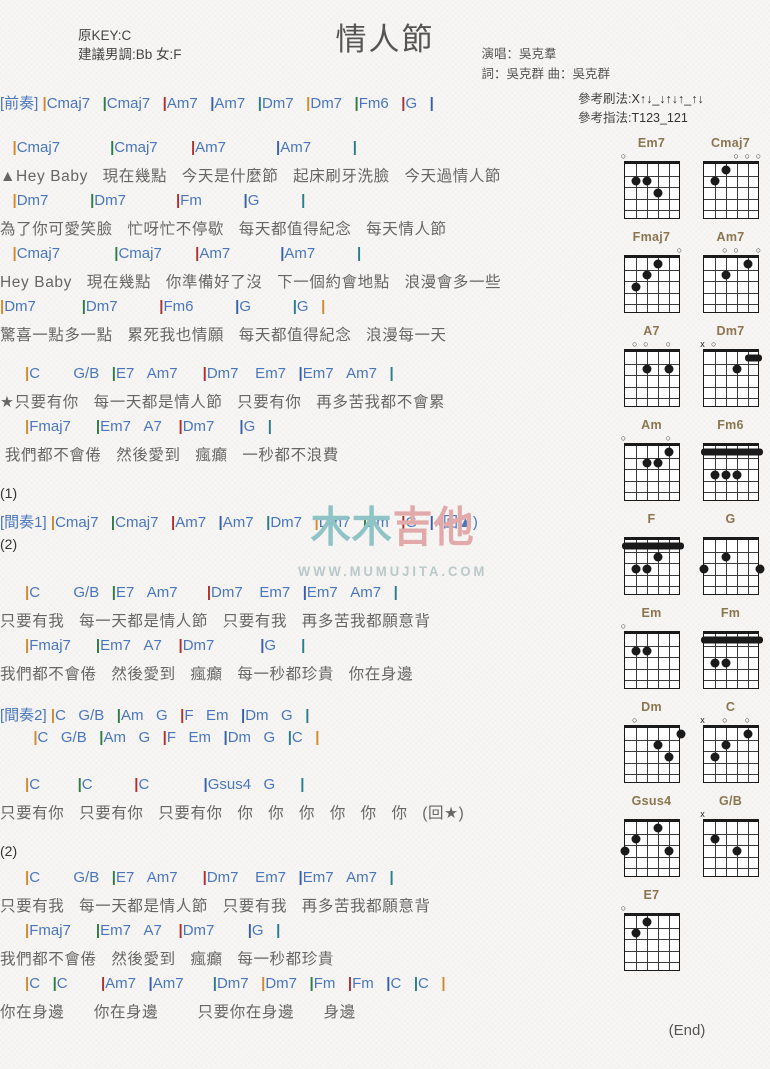  Describe the element at coordinates (163, 306) in the screenshot. I see `chord-line: |Dm7 |Dm7 |Fm6 |G |G |` at that location.